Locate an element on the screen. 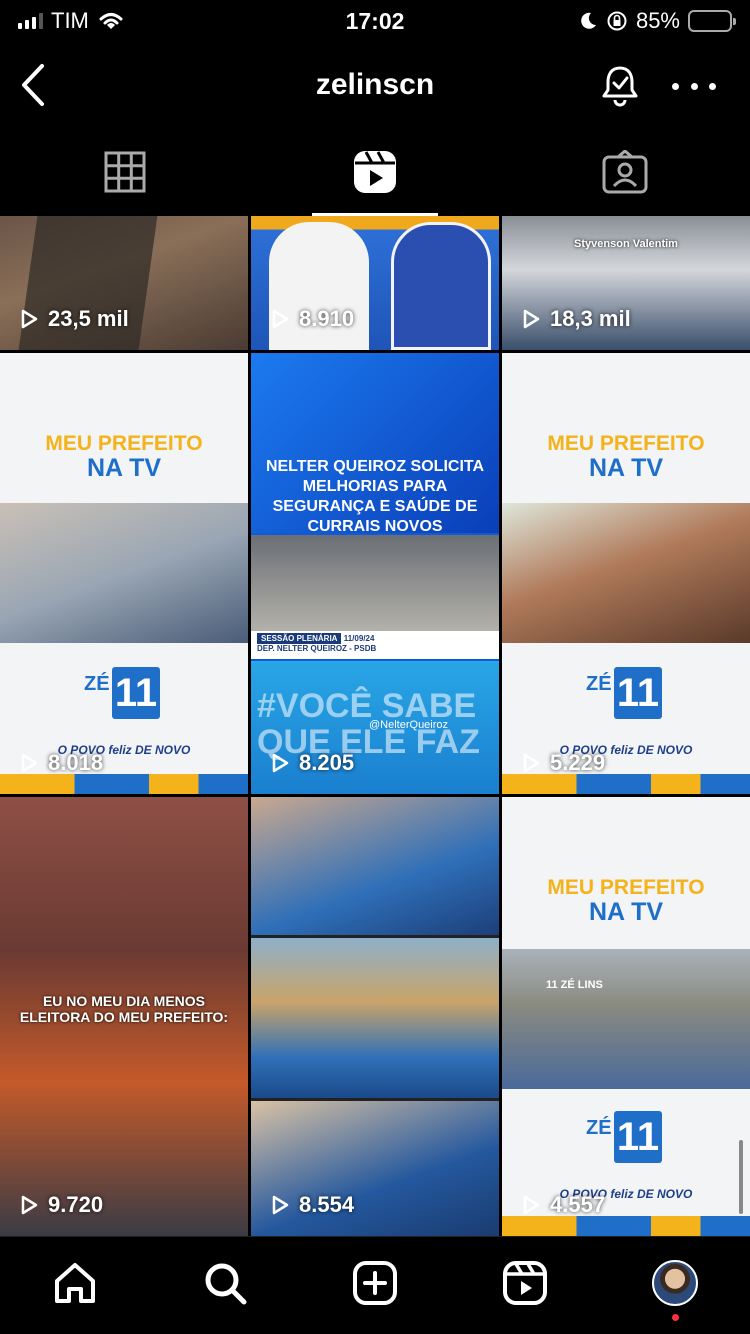 The height and width of the screenshot is (1334, 750). tab-grid is located at coordinates (125, 172).